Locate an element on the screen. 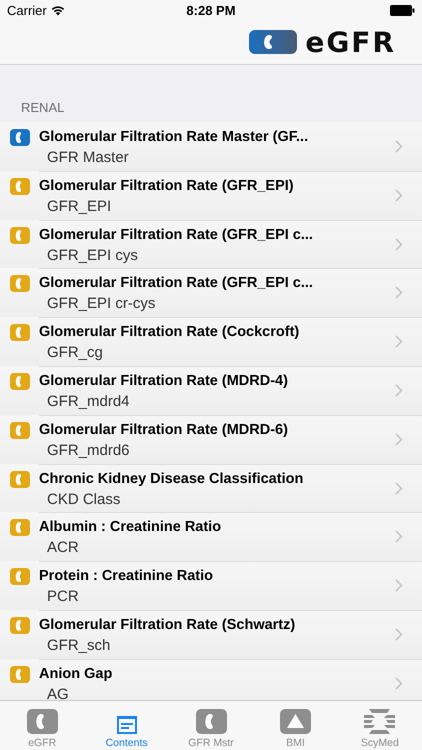 This screenshot has width=422, height=750. list-item: Glomerular Filtration Rate (Cockcroft) GFR_cg is located at coordinates (211, 341).